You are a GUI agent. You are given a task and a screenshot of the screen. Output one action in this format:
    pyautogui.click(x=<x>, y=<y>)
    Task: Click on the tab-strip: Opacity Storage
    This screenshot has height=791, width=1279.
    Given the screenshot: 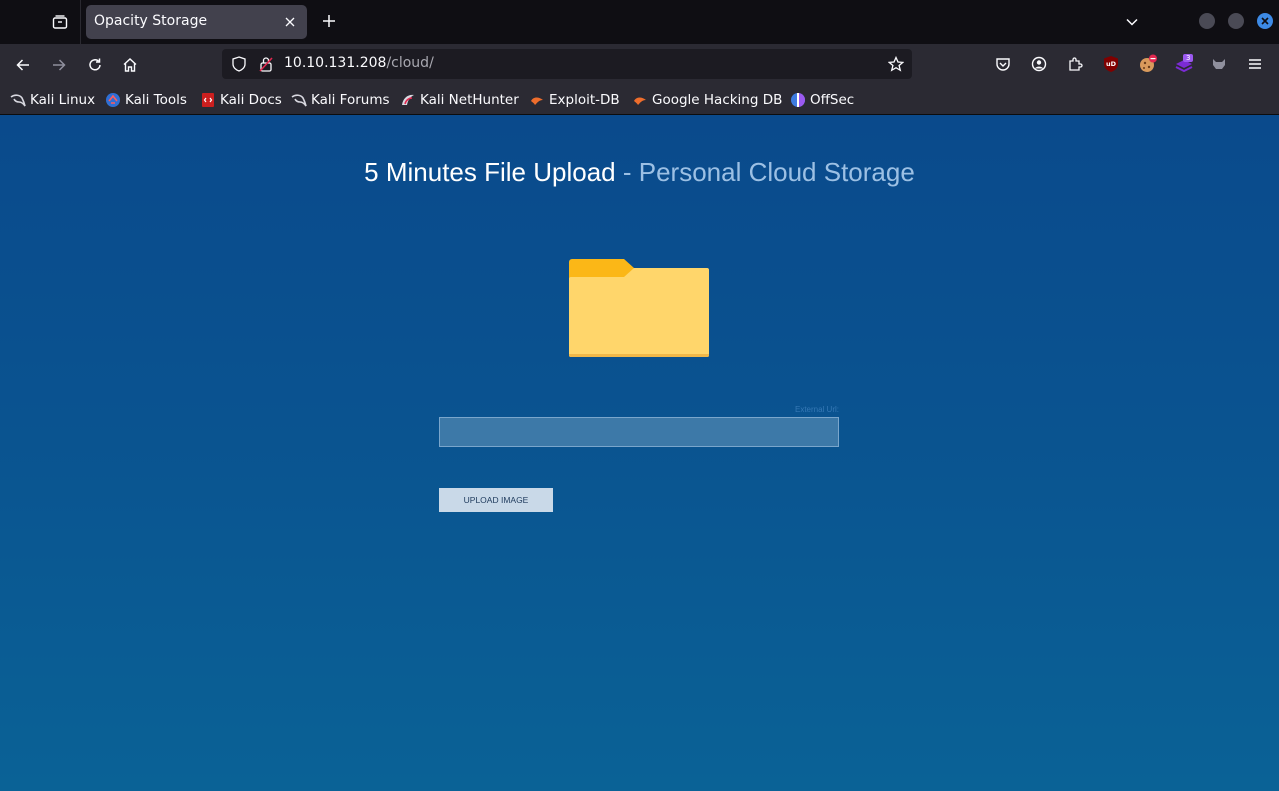 What is the action you would take?
    pyautogui.click(x=639, y=22)
    